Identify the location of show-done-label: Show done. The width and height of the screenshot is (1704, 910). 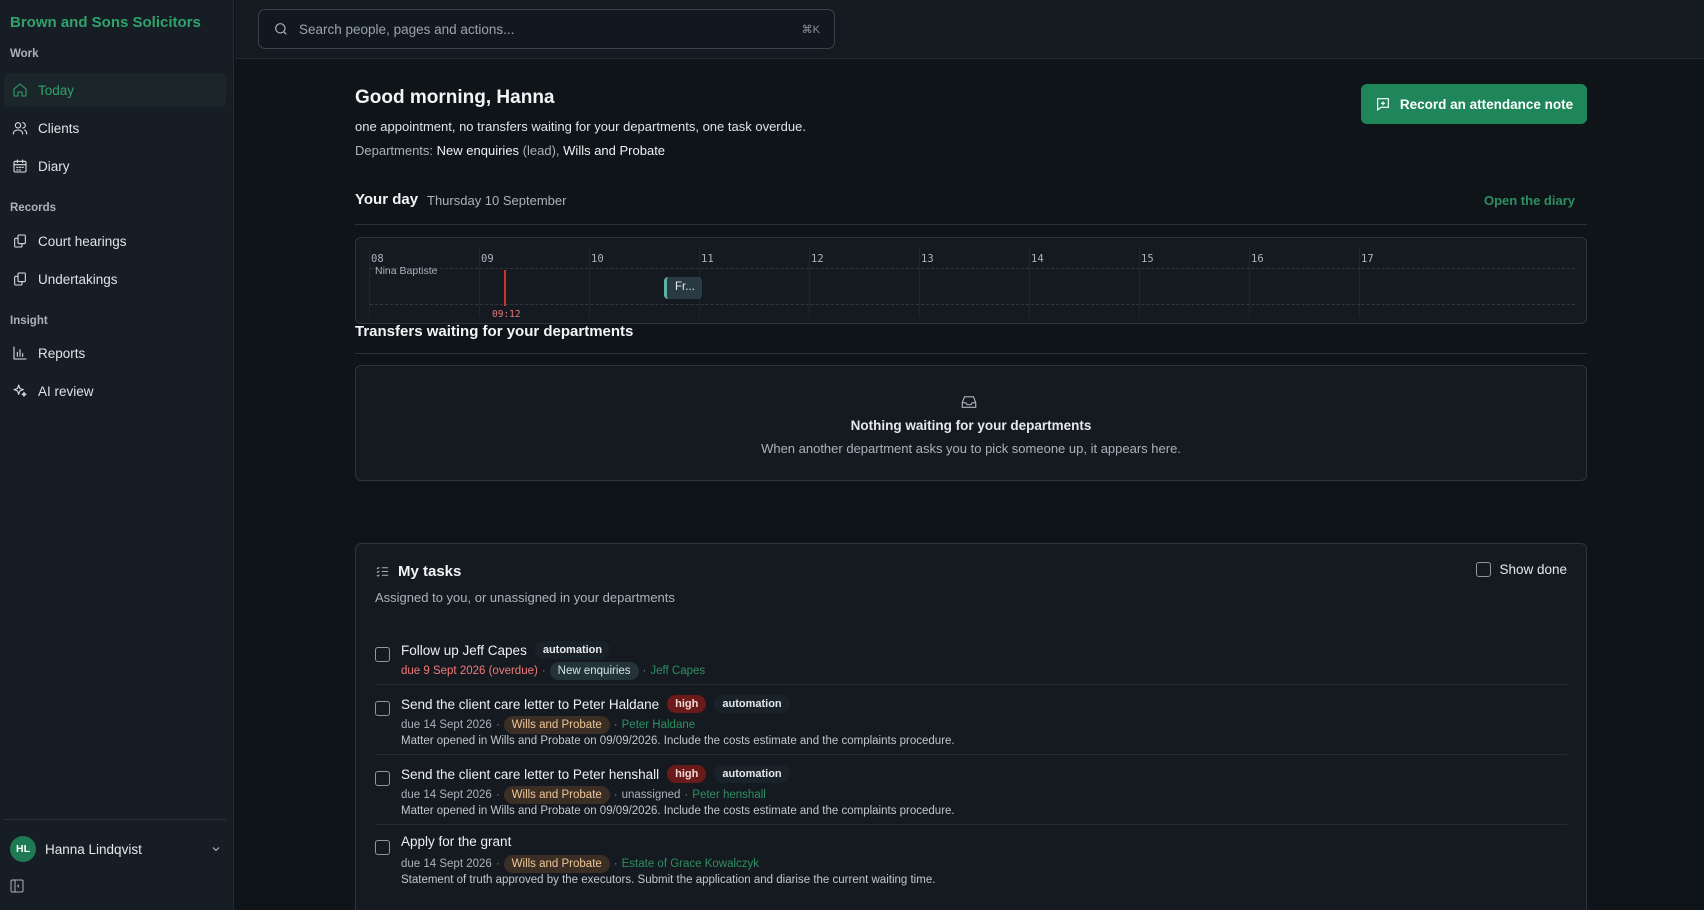
(1533, 569).